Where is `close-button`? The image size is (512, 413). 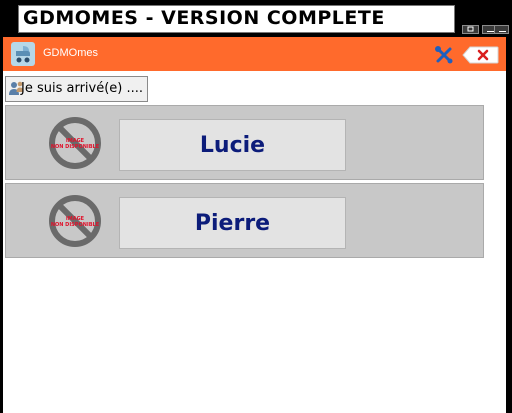
close-button is located at coordinates (480, 55).